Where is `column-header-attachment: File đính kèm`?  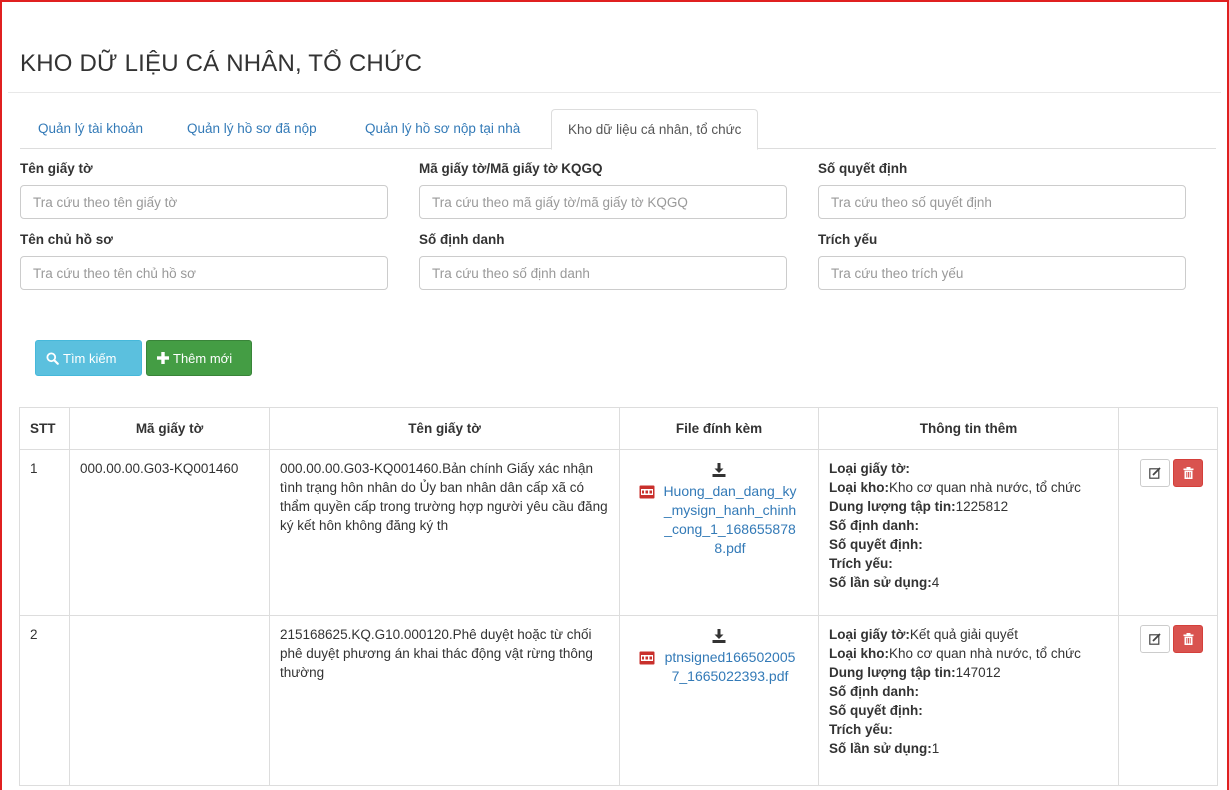
column-header-attachment: File đính kèm is located at coordinates (719, 428).